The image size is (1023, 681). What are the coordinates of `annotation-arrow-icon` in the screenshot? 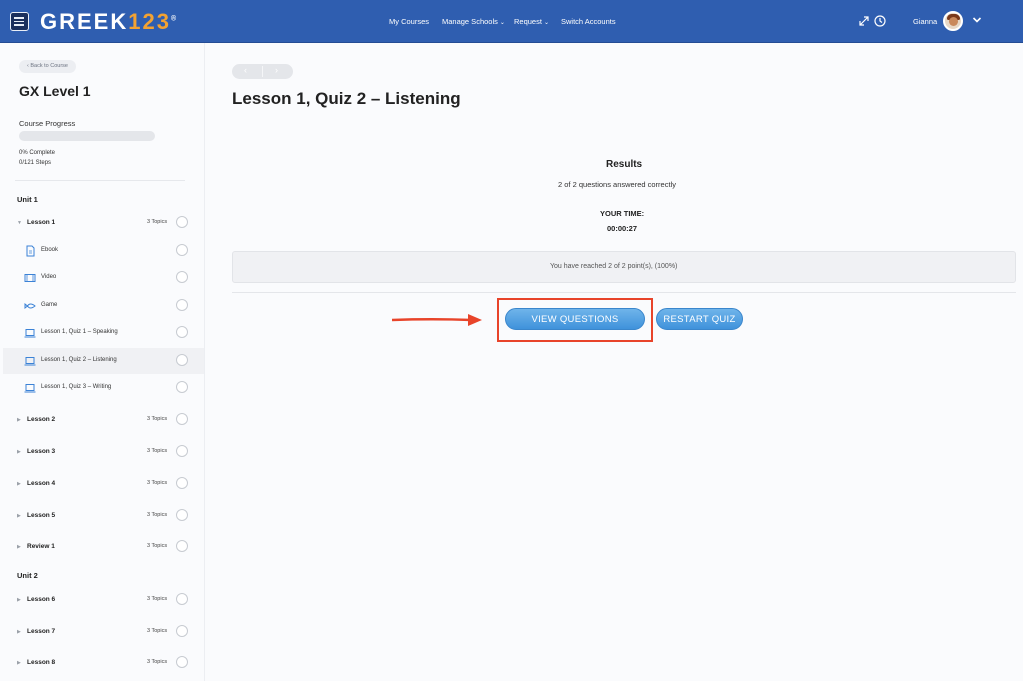 It's located at (437, 320).